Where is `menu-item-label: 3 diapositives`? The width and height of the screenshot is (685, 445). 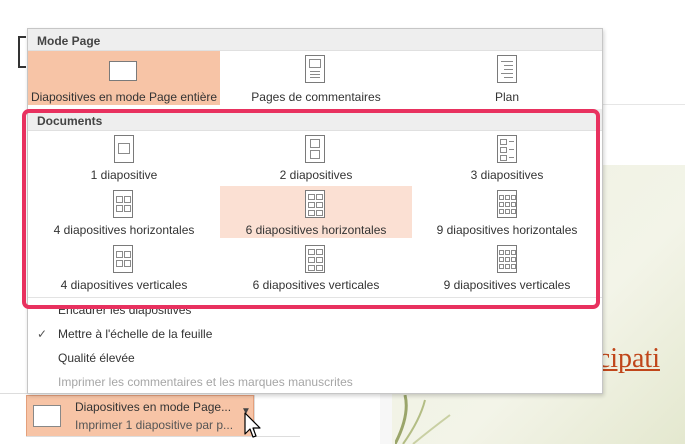 menu-item-label: 3 diapositives is located at coordinates (507, 175).